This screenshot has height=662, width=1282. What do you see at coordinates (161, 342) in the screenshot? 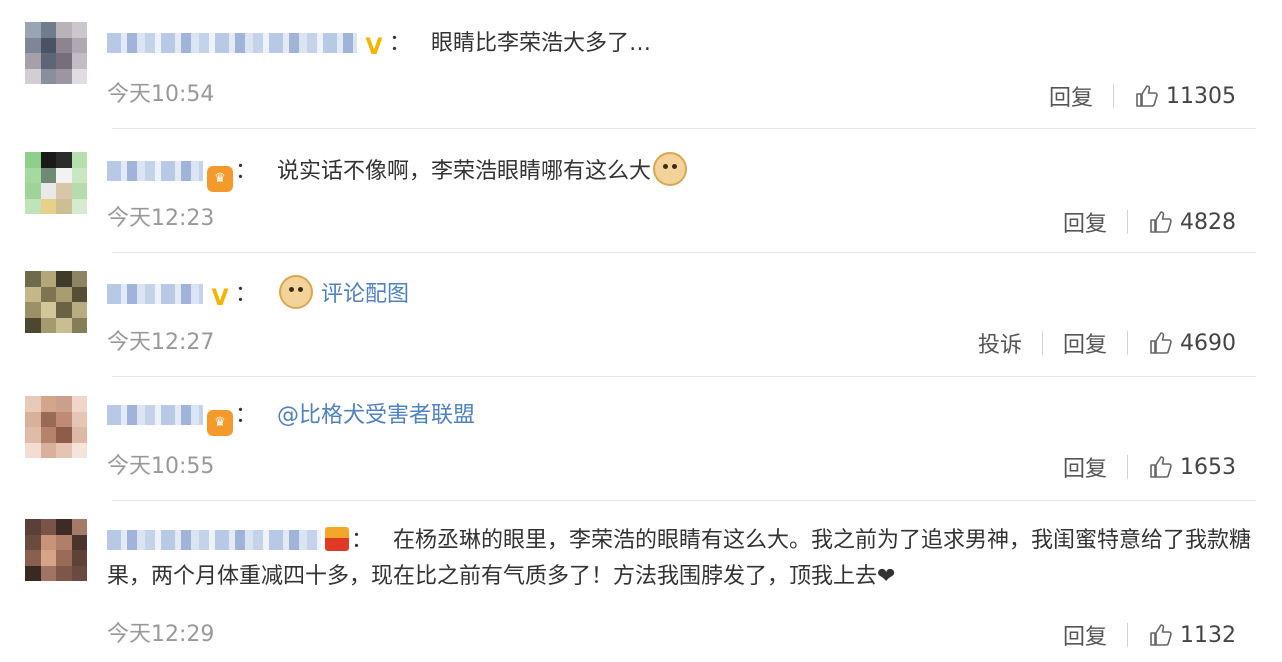
I see `timestamp: 今天12:27` at bounding box center [161, 342].